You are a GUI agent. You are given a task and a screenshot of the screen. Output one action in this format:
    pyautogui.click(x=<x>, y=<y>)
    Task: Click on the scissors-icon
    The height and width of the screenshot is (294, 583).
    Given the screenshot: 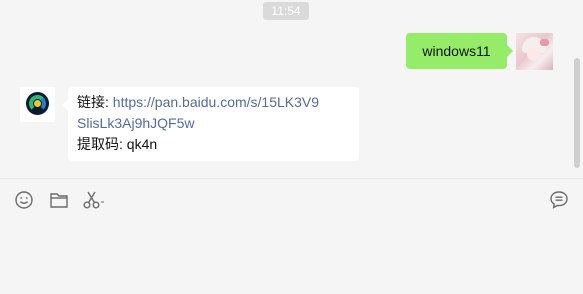 What is the action you would take?
    pyautogui.click(x=95, y=200)
    